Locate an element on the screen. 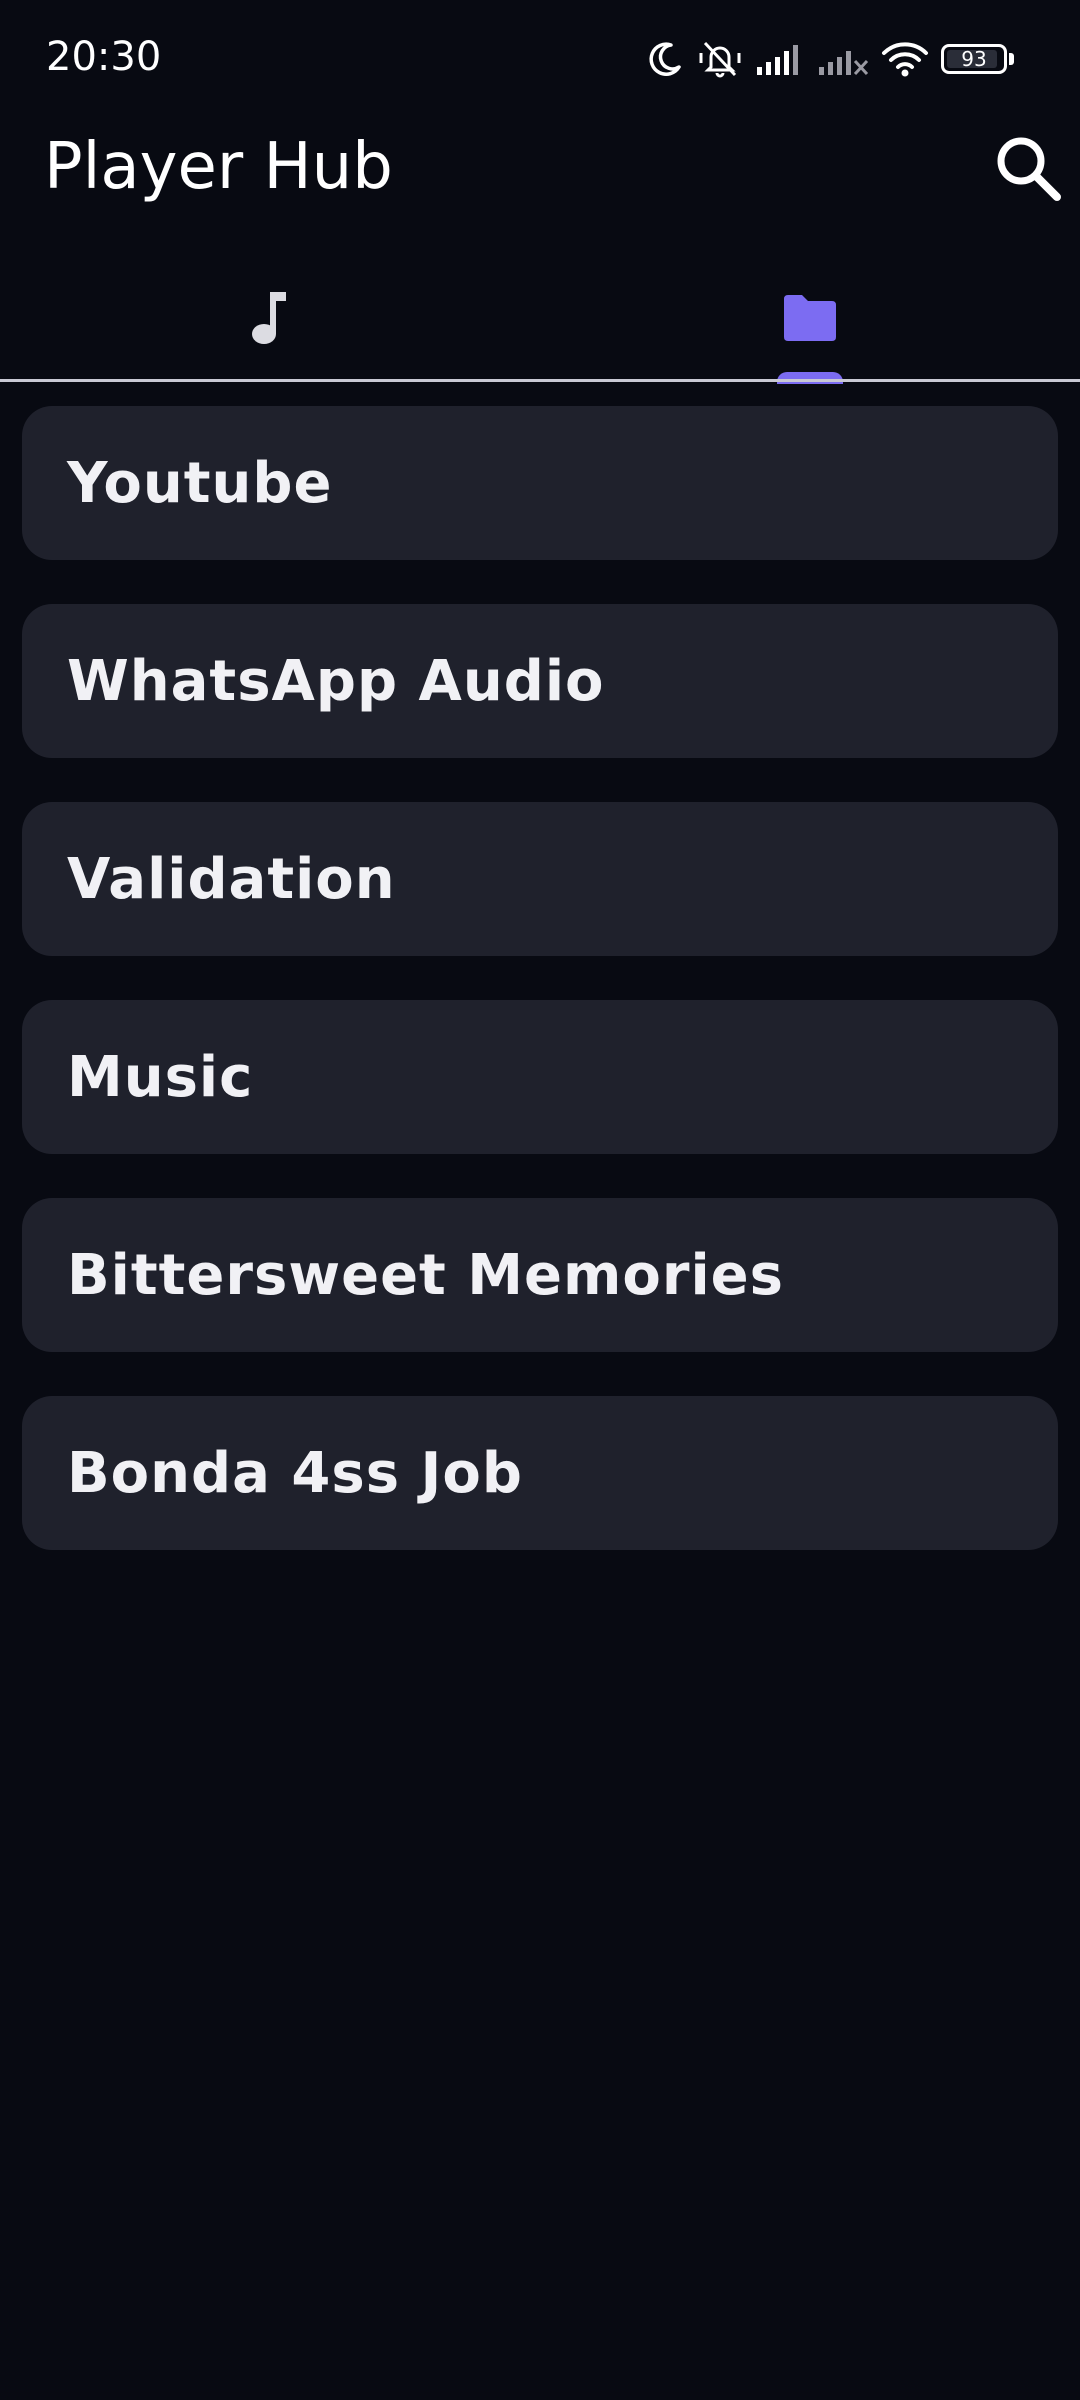  battery-icon: 93 is located at coordinates (977, 59).